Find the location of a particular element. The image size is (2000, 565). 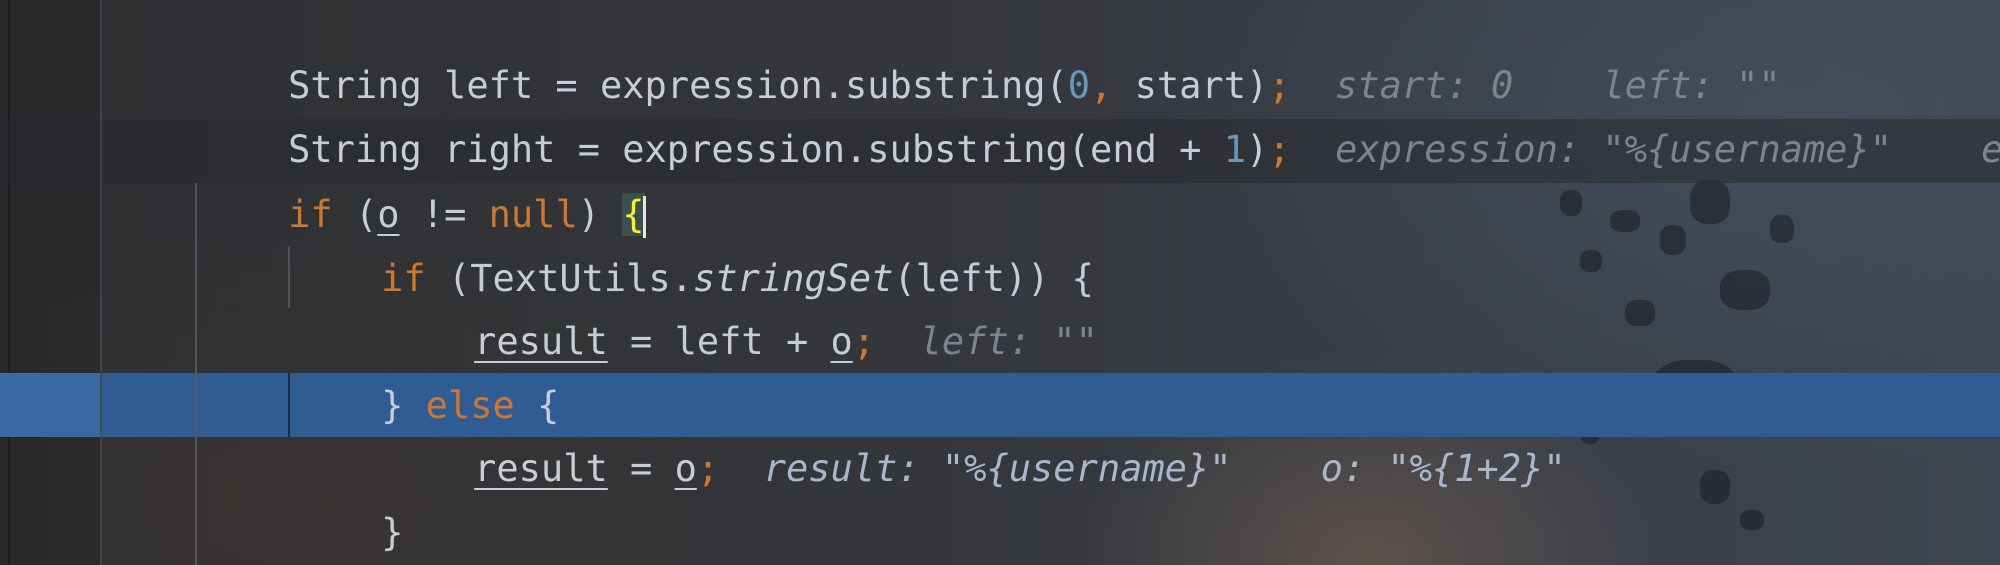

number-literal: 1 is located at coordinates (1234, 149).